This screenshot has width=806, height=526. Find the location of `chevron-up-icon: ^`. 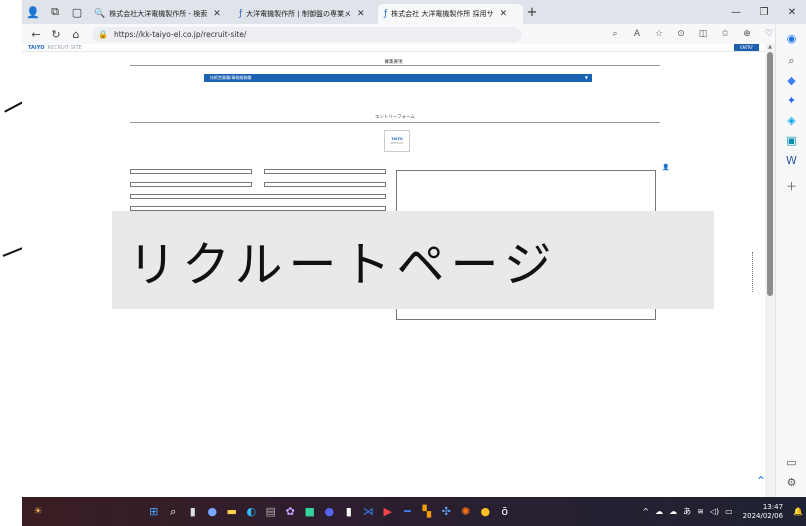

chevron-up-icon: ^ is located at coordinates (645, 511).